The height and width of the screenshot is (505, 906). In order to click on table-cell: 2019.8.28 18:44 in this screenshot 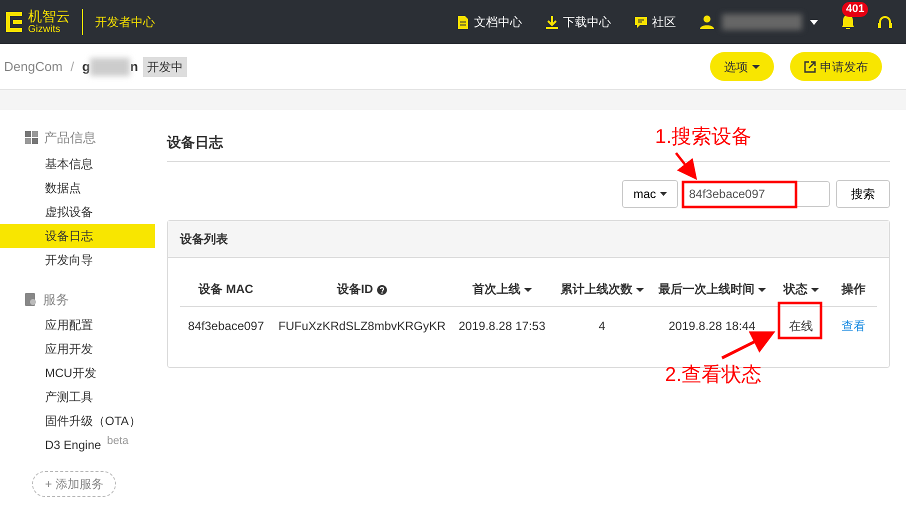, I will do `click(712, 326)`.